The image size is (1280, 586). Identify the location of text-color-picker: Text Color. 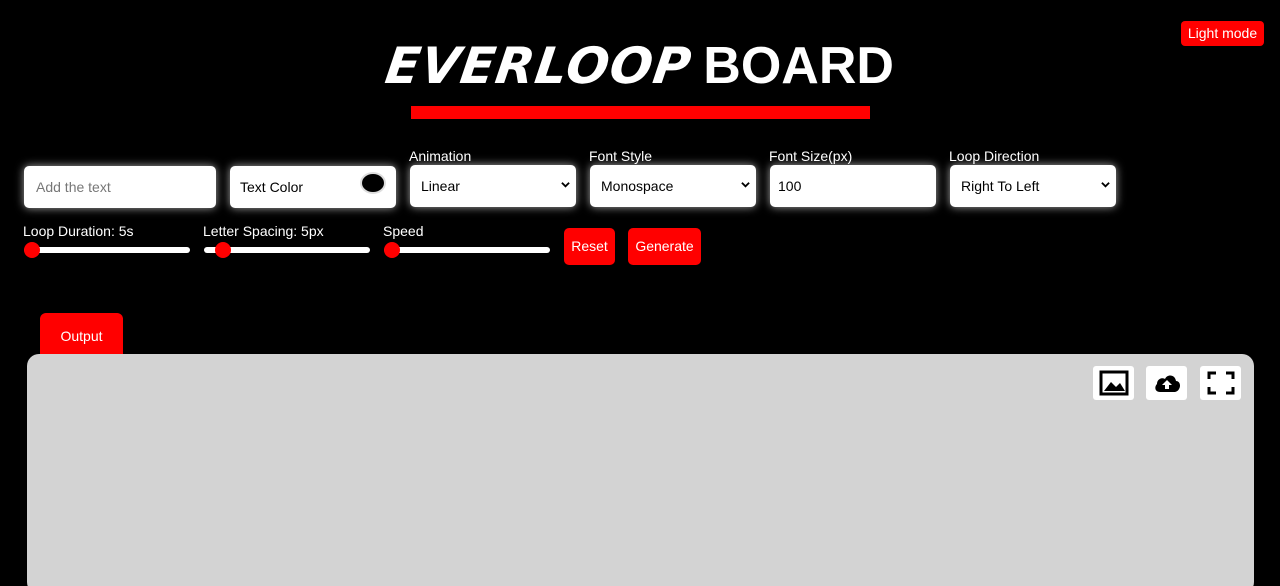
(313, 187).